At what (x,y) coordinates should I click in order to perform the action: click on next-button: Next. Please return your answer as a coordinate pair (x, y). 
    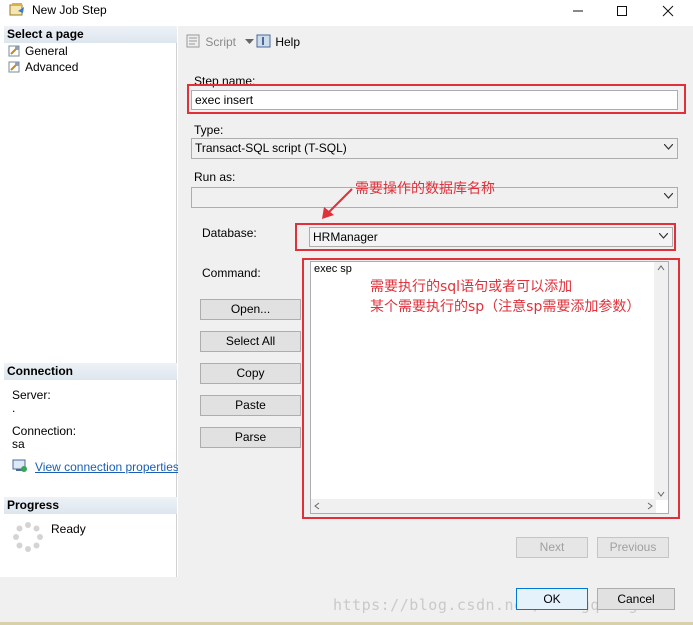
    Looking at the image, I should click on (552, 547).